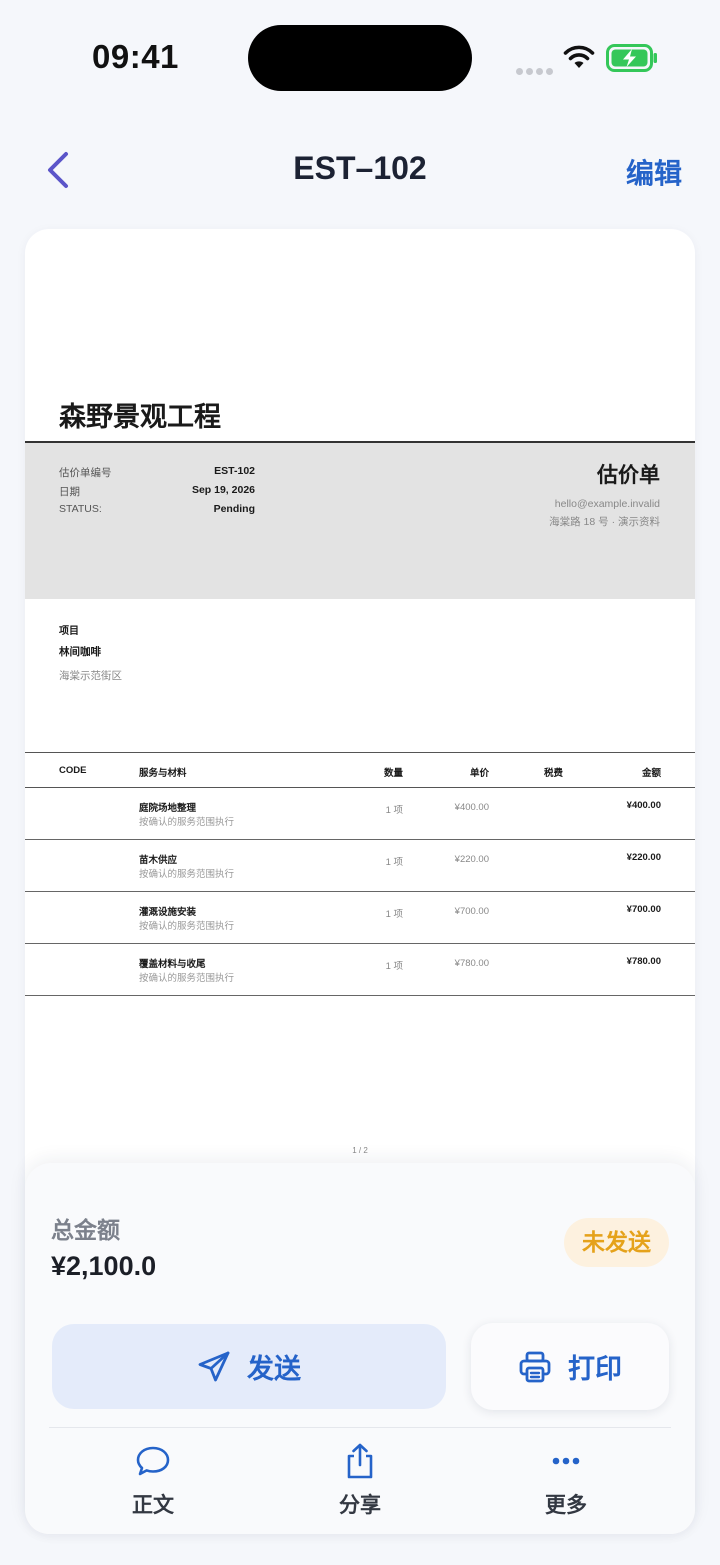 The height and width of the screenshot is (1565, 720). I want to click on meta-value: Pending, so click(234, 509).